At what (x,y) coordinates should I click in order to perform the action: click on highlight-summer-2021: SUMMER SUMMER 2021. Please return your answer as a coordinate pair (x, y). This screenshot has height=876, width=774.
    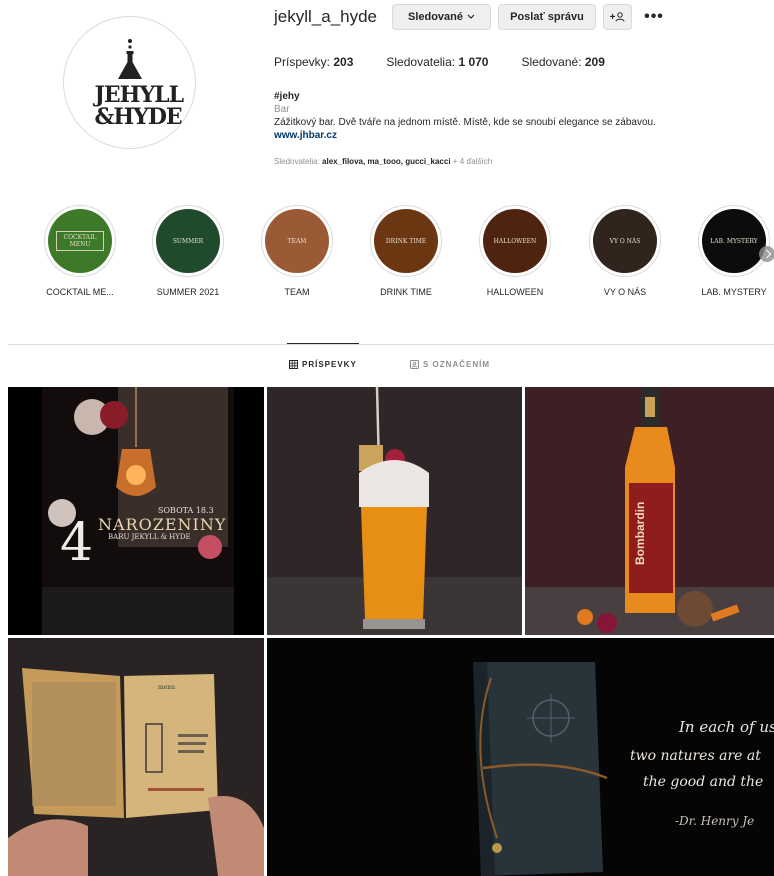
    Looking at the image, I should click on (188, 251).